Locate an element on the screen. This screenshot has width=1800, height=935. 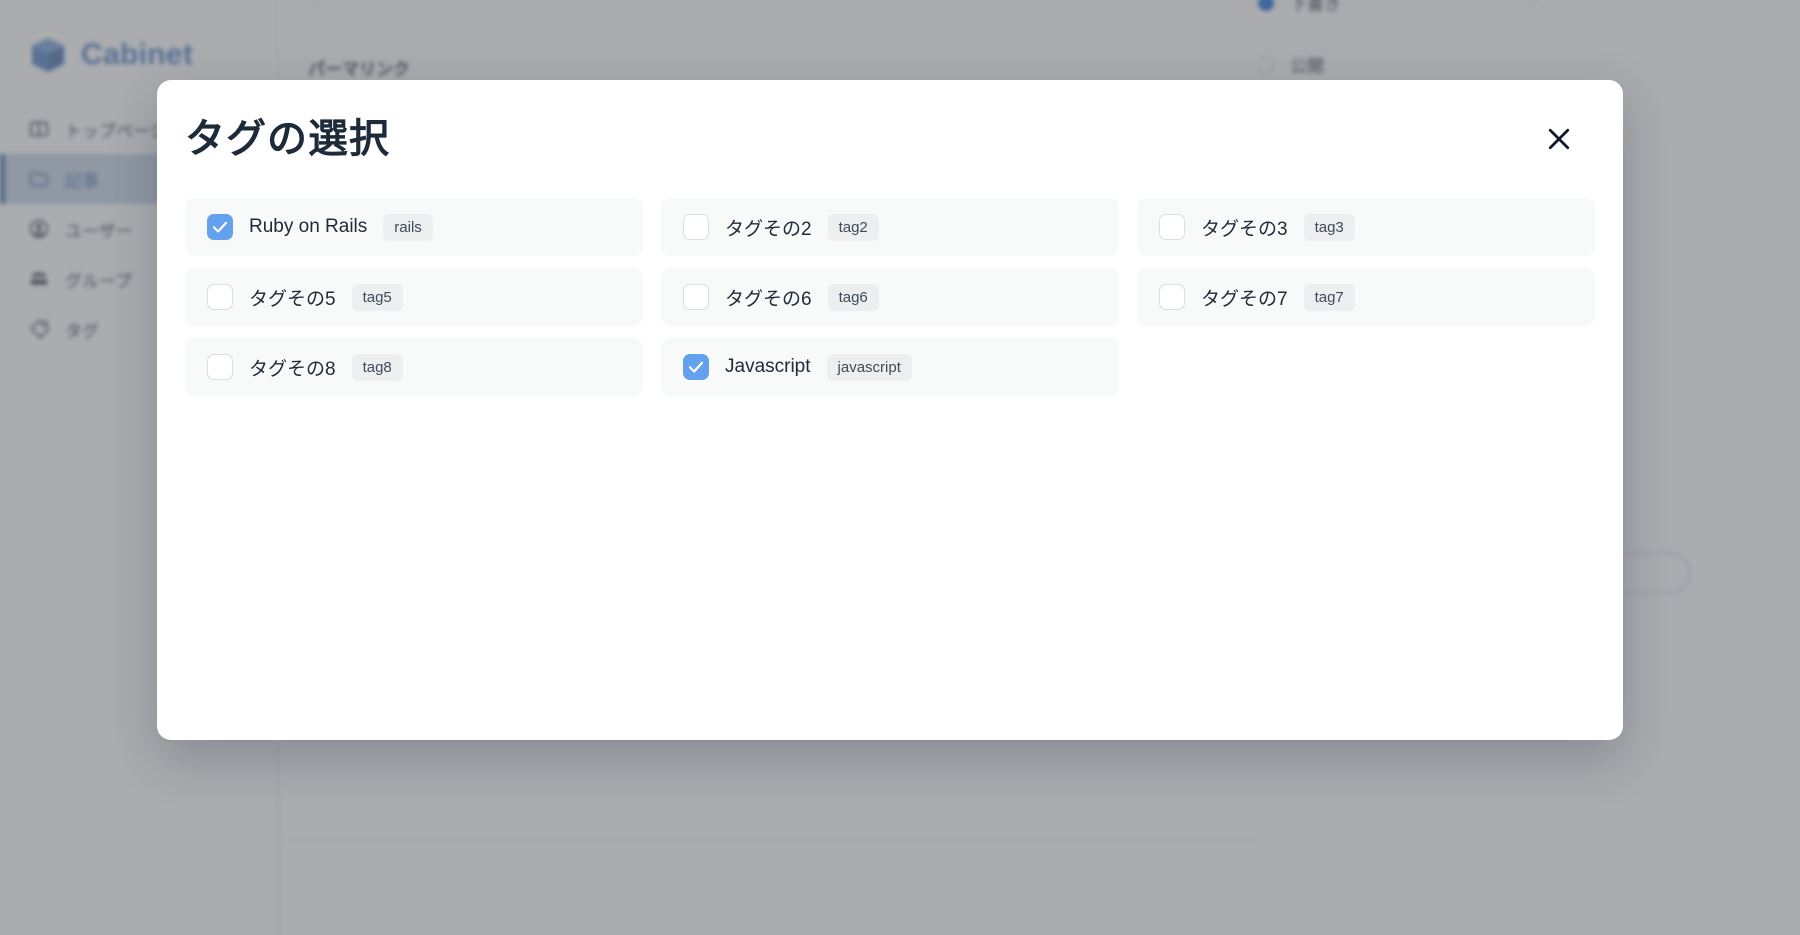
modal-header: タグの選択 is located at coordinates (890, 139).